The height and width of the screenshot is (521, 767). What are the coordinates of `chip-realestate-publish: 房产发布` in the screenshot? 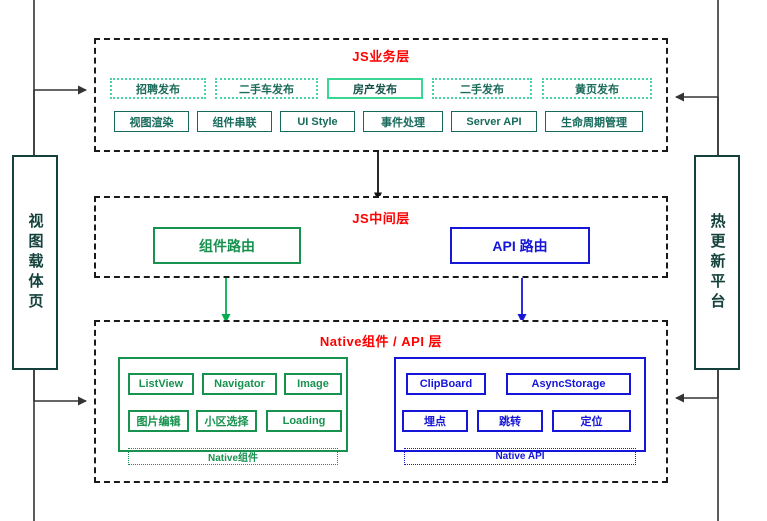 It's located at (375, 88).